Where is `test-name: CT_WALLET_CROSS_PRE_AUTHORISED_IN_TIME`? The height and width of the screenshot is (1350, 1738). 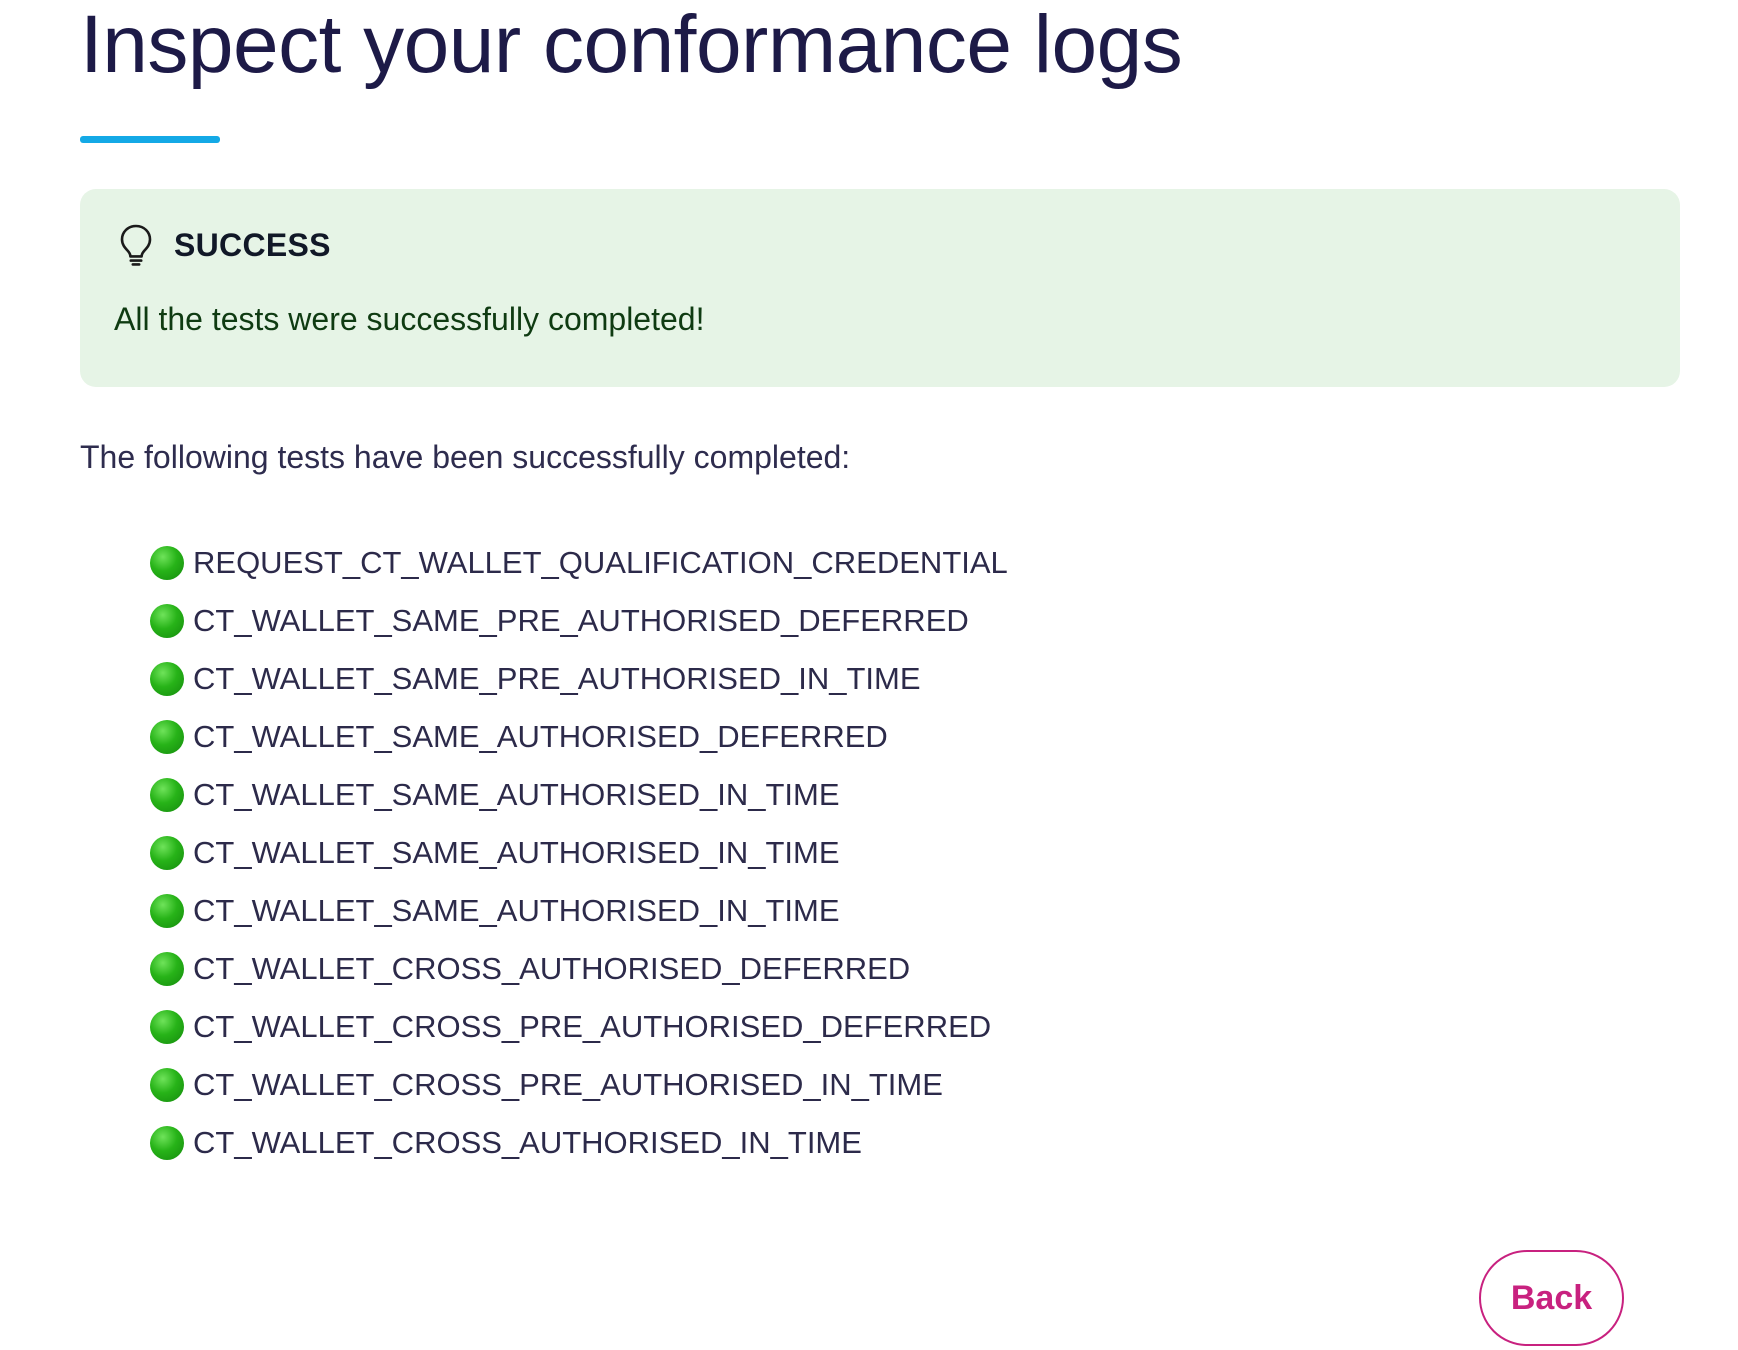
test-name: CT_WALLET_CROSS_PRE_AUTHORISED_IN_TIME is located at coordinates (568, 1084).